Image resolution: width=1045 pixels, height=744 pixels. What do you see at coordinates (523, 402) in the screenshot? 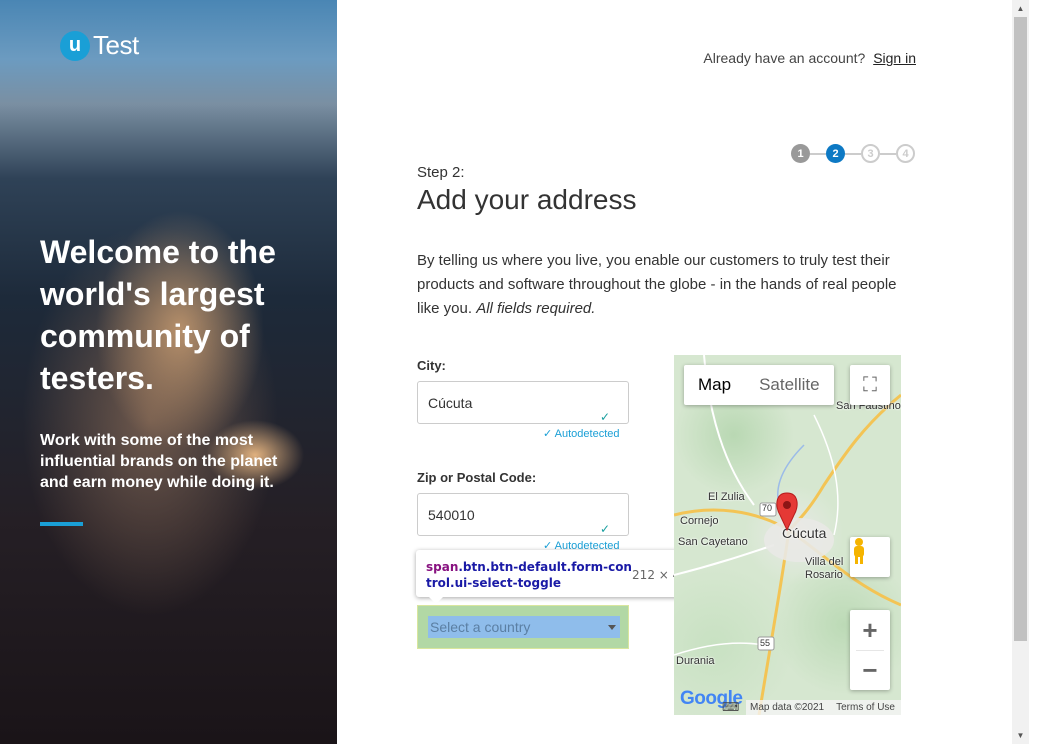
I see `city-input` at bounding box center [523, 402].